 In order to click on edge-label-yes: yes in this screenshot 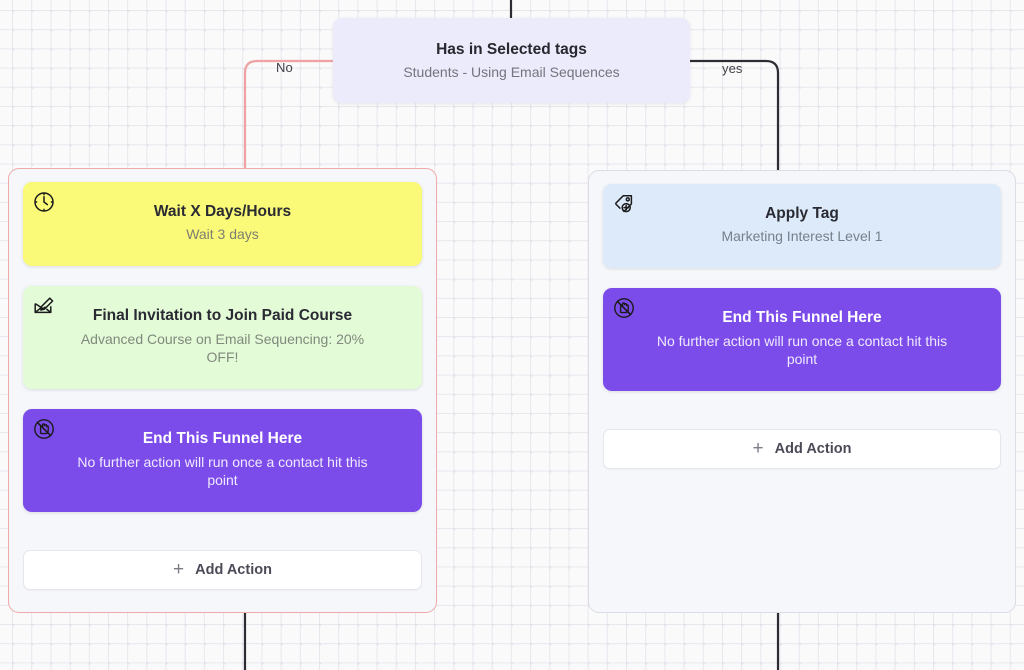, I will do `click(732, 68)`.